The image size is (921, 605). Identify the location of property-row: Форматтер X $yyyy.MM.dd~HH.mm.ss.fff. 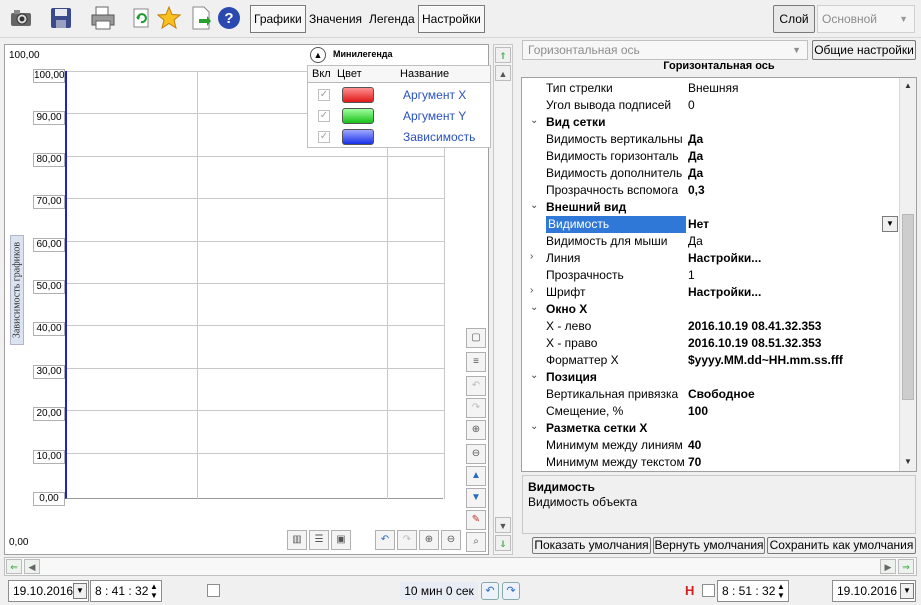
(710, 360).